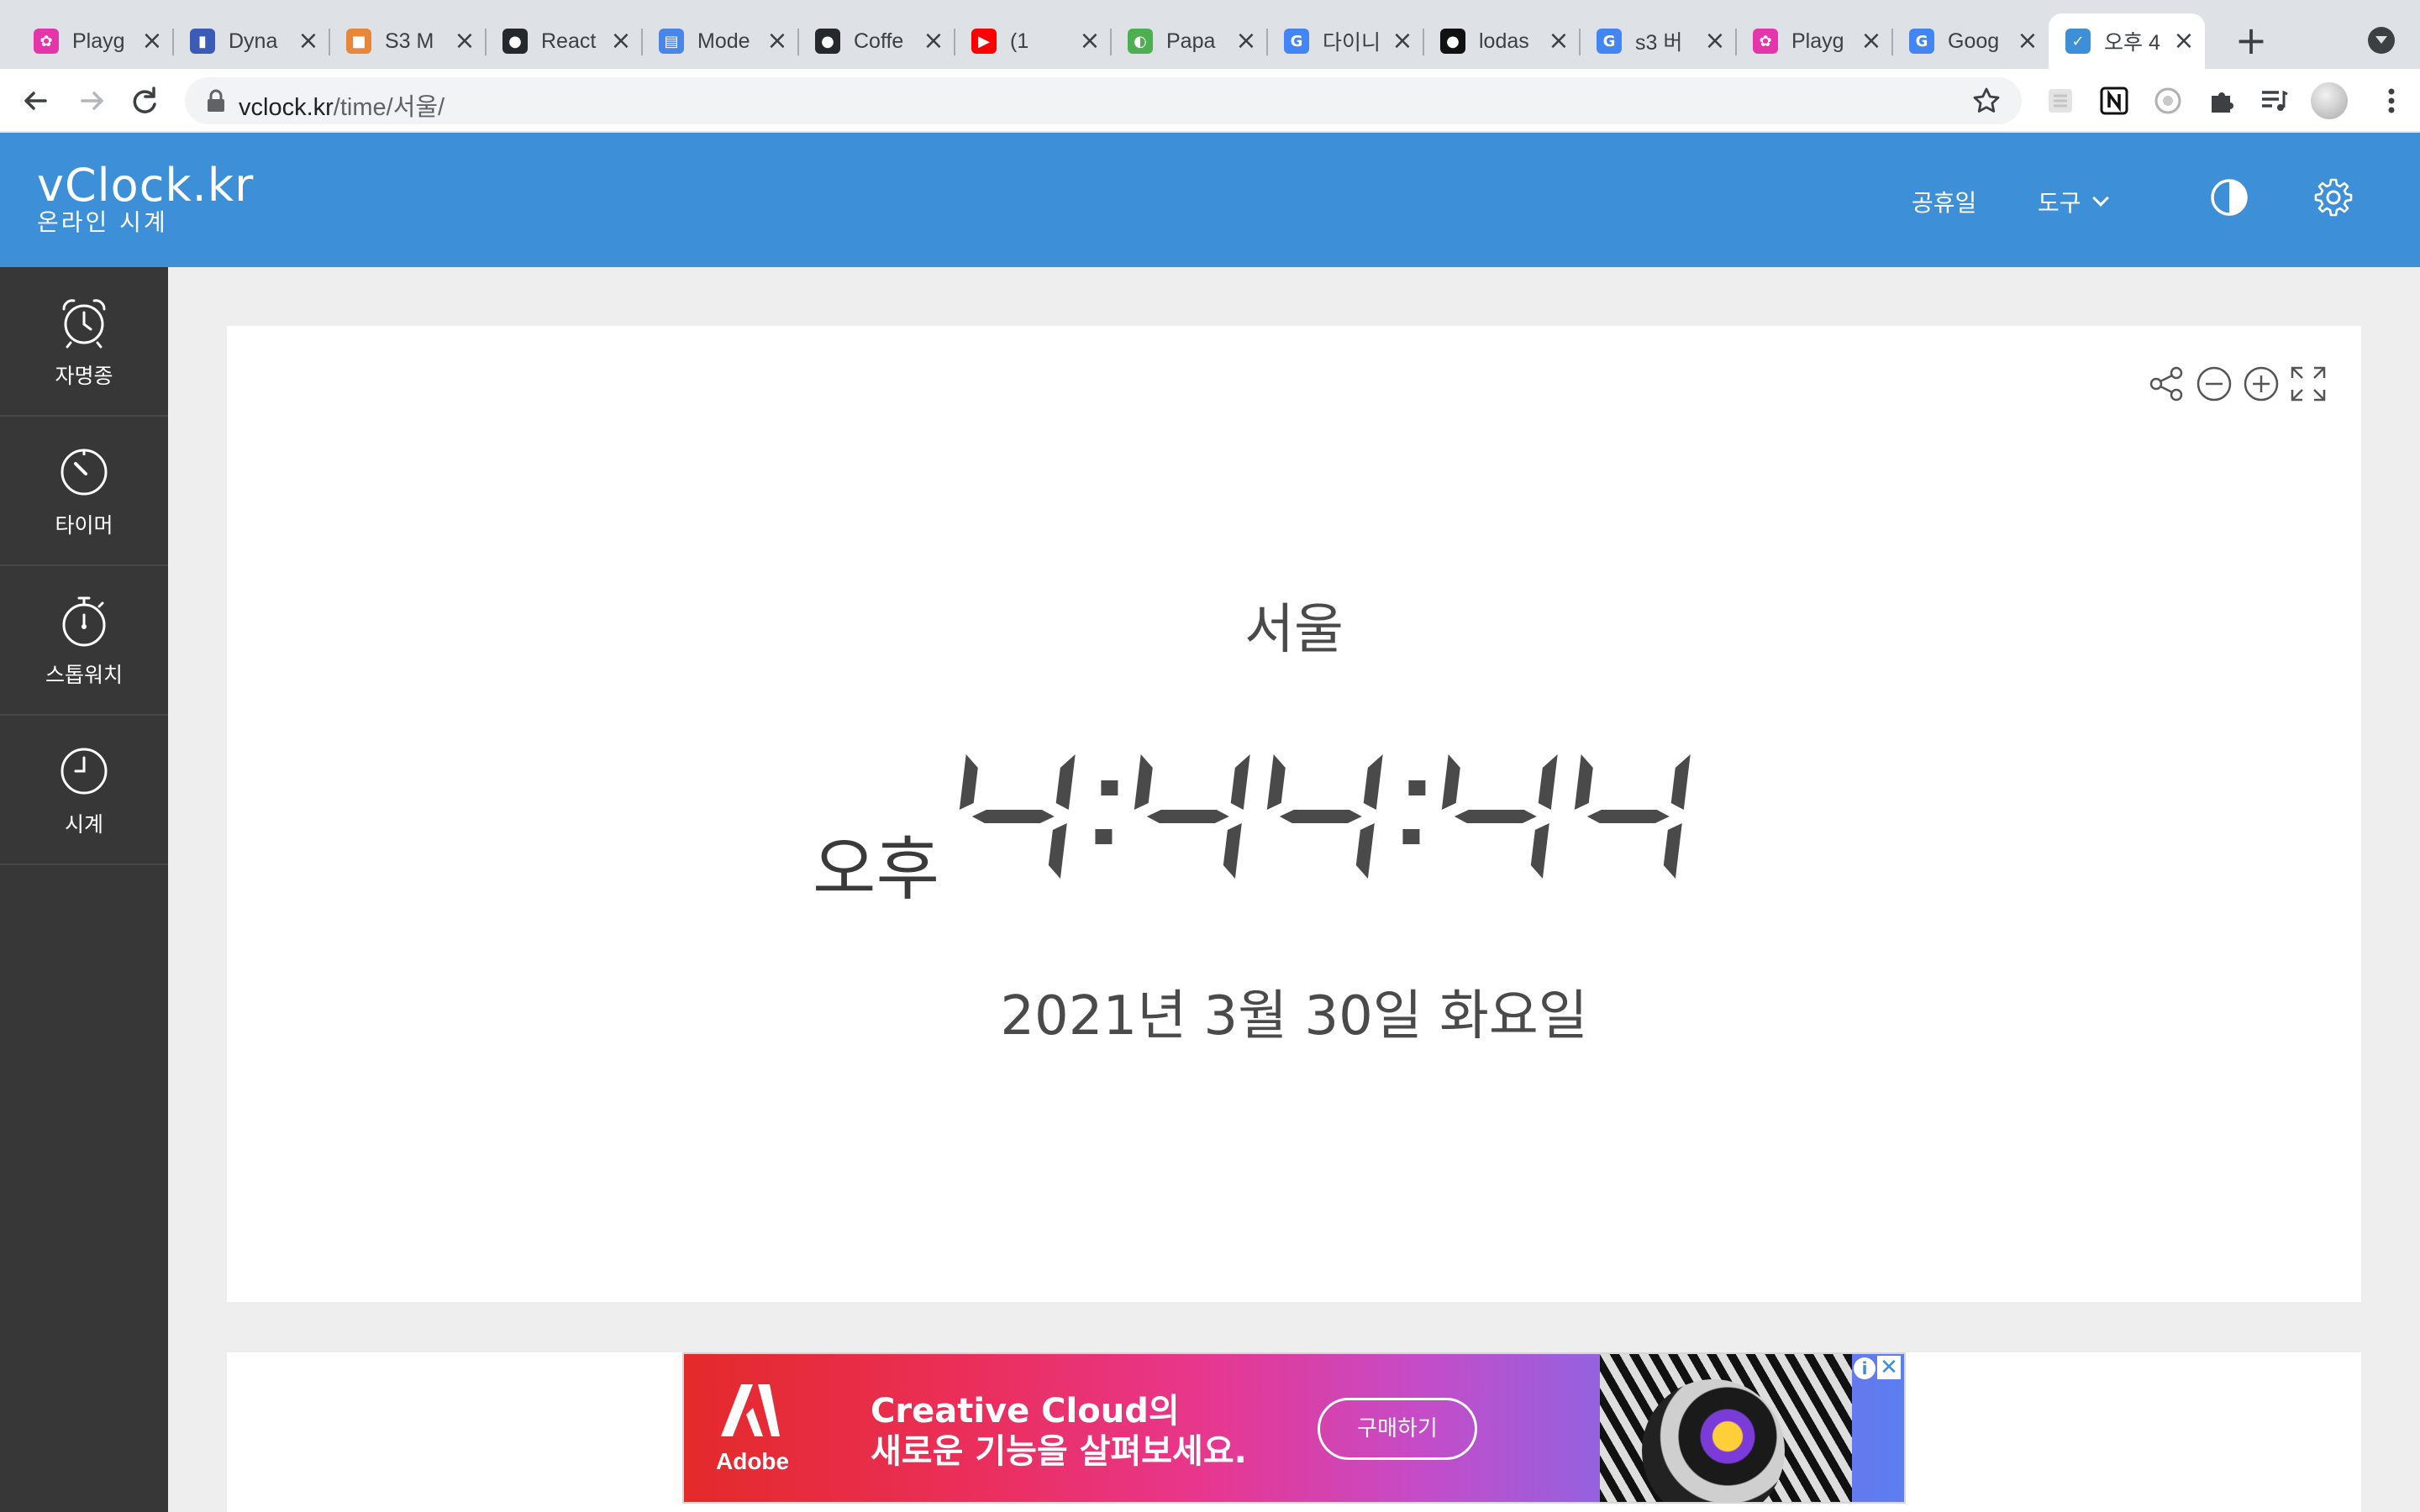  I want to click on theme-toggle-icon, so click(2229, 197).